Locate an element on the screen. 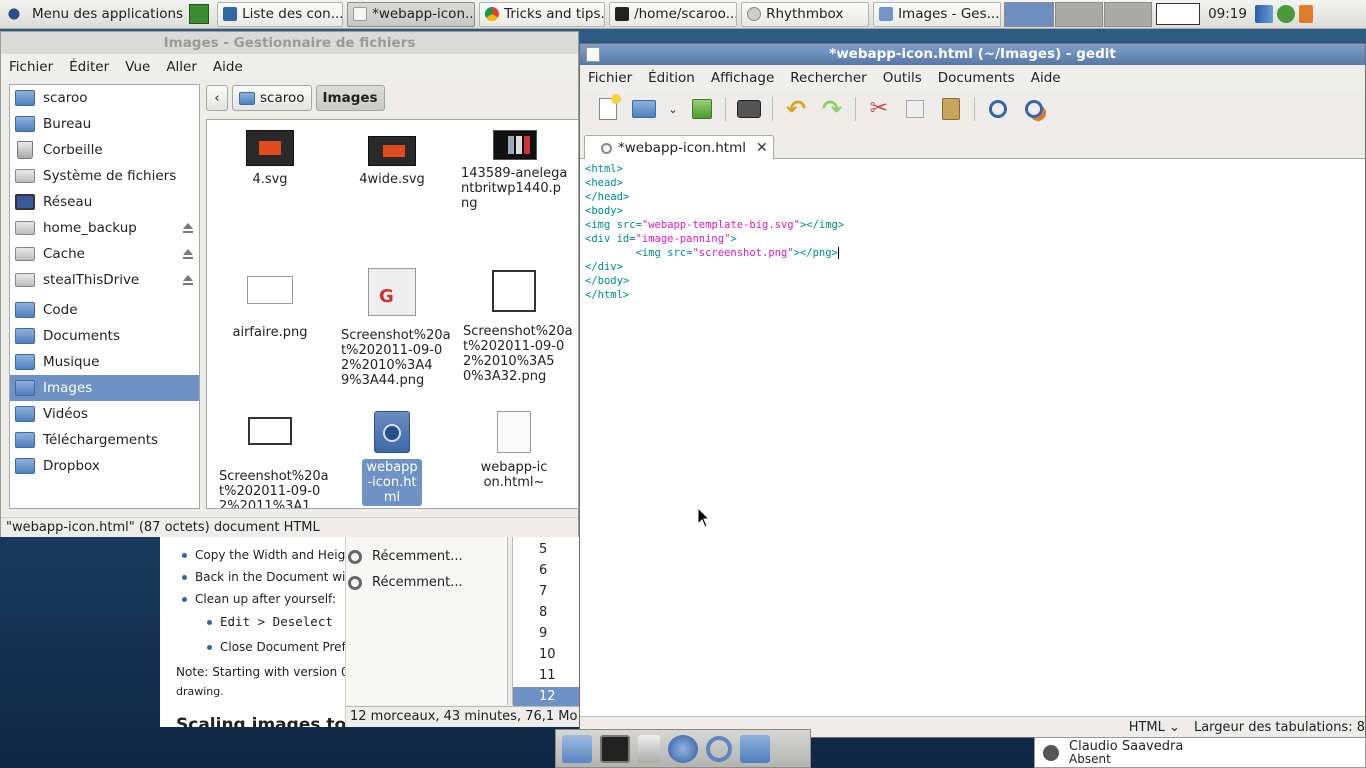 This screenshot has width=1366, height=768. code-line: </html> is located at coordinates (607, 295).